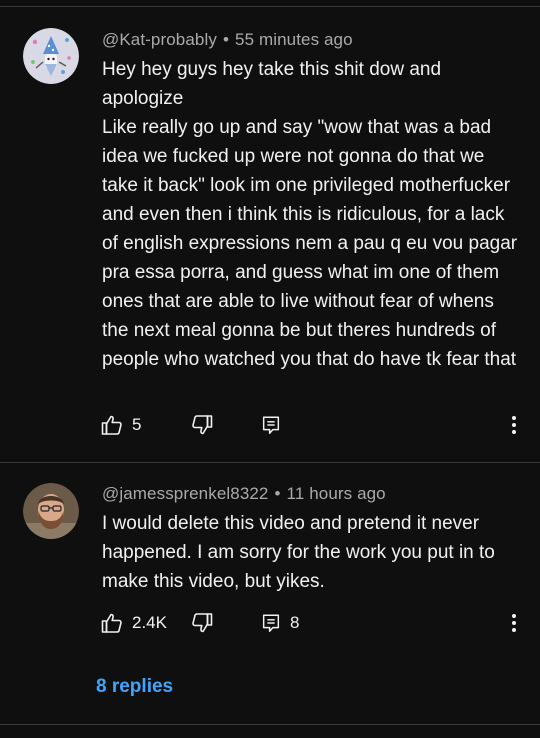 This screenshot has width=540, height=738. Describe the element at coordinates (336, 493) in the screenshot. I see `comment-time: 11 hours ago` at that location.